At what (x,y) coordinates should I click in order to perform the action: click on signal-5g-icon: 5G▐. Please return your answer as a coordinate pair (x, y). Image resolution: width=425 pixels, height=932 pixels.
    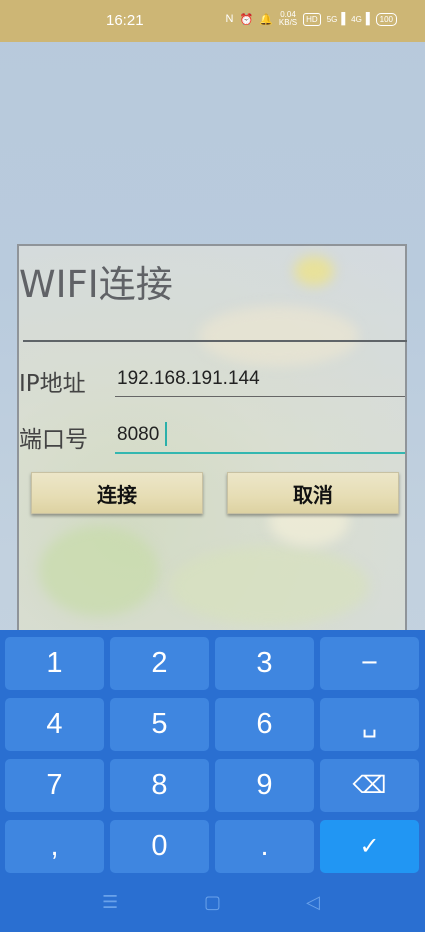
    Looking at the image, I should click on (336, 19).